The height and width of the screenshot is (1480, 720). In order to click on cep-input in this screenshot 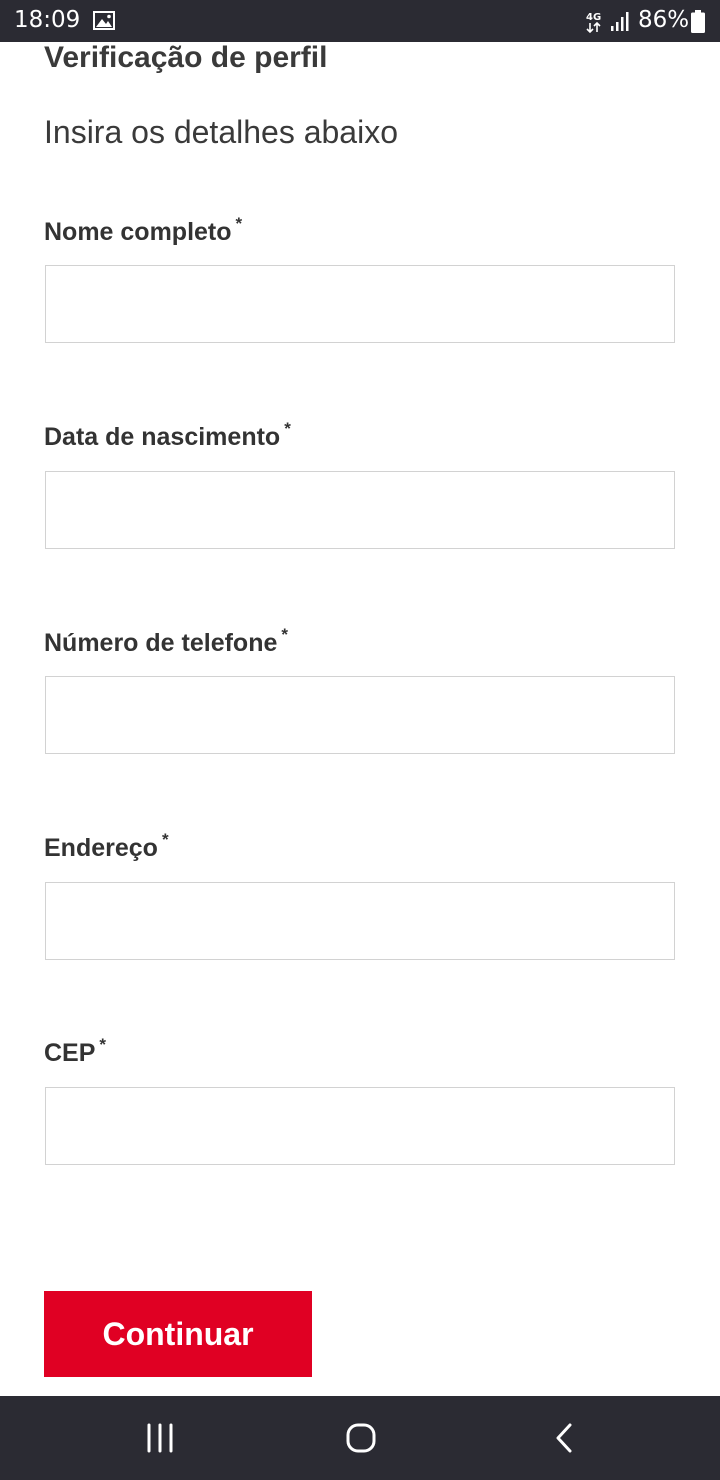, I will do `click(360, 1126)`.